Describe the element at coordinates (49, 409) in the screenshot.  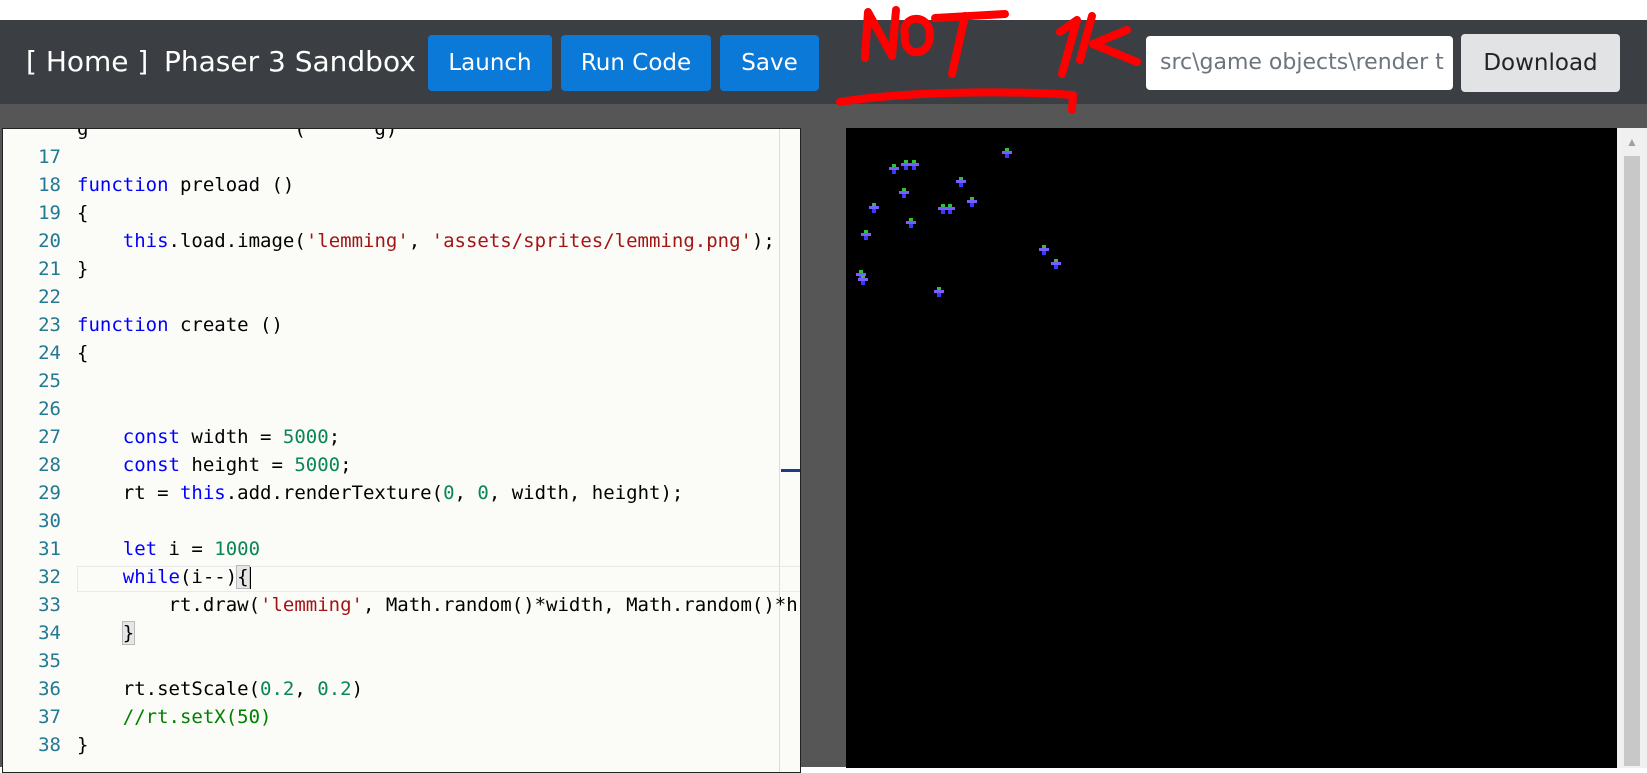
I see `code-line: 26` at that location.